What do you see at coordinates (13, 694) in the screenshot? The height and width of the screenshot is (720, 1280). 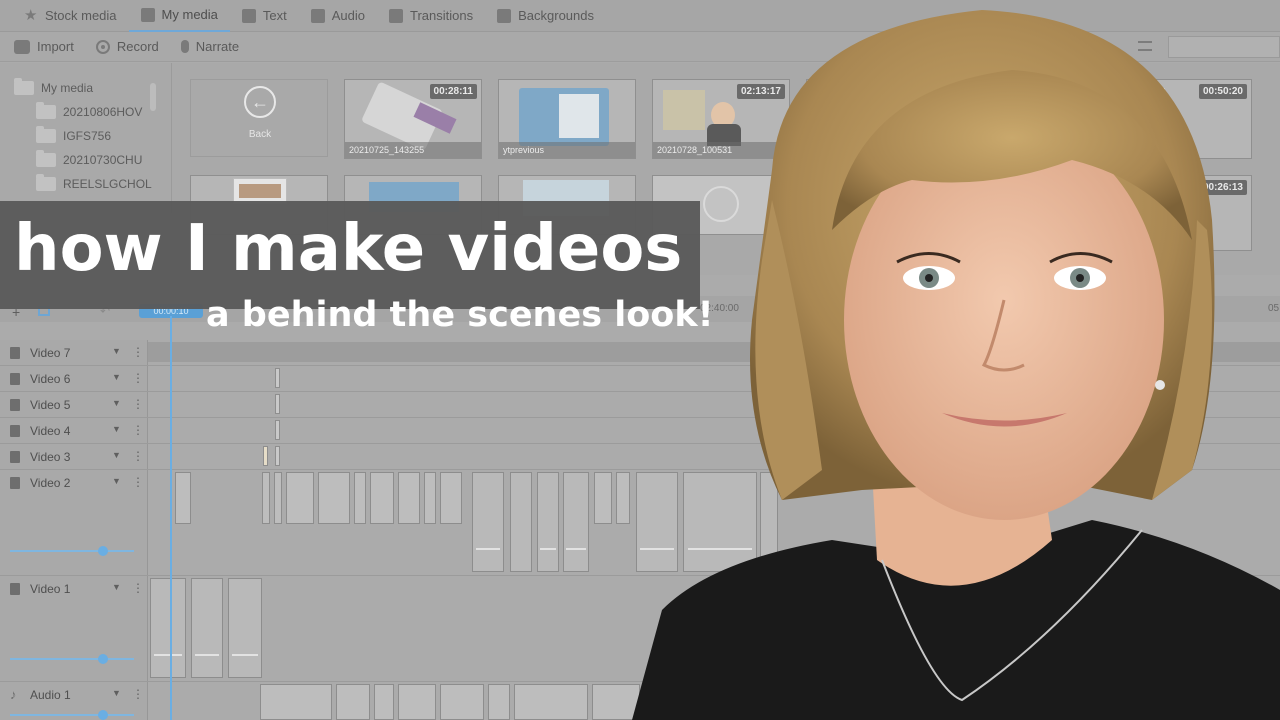 I see `music-note-icon: ♪` at bounding box center [13, 694].